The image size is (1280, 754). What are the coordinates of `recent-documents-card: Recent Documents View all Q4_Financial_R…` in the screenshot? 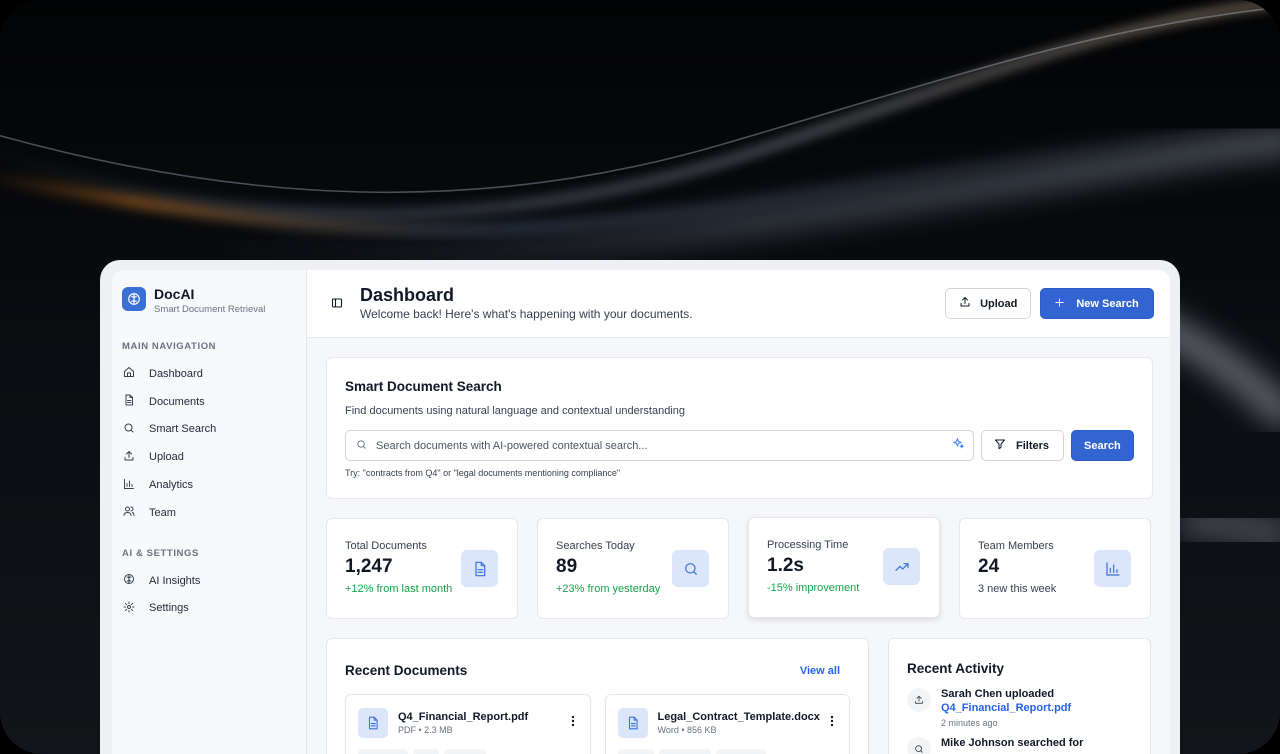 It's located at (597, 696).